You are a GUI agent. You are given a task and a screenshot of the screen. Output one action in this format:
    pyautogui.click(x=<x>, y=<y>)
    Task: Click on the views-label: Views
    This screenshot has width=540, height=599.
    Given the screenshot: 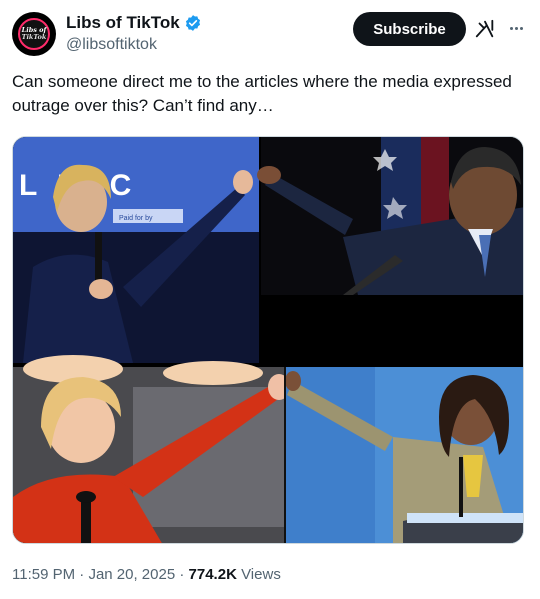 What is the action you would take?
    pyautogui.click(x=261, y=574)
    